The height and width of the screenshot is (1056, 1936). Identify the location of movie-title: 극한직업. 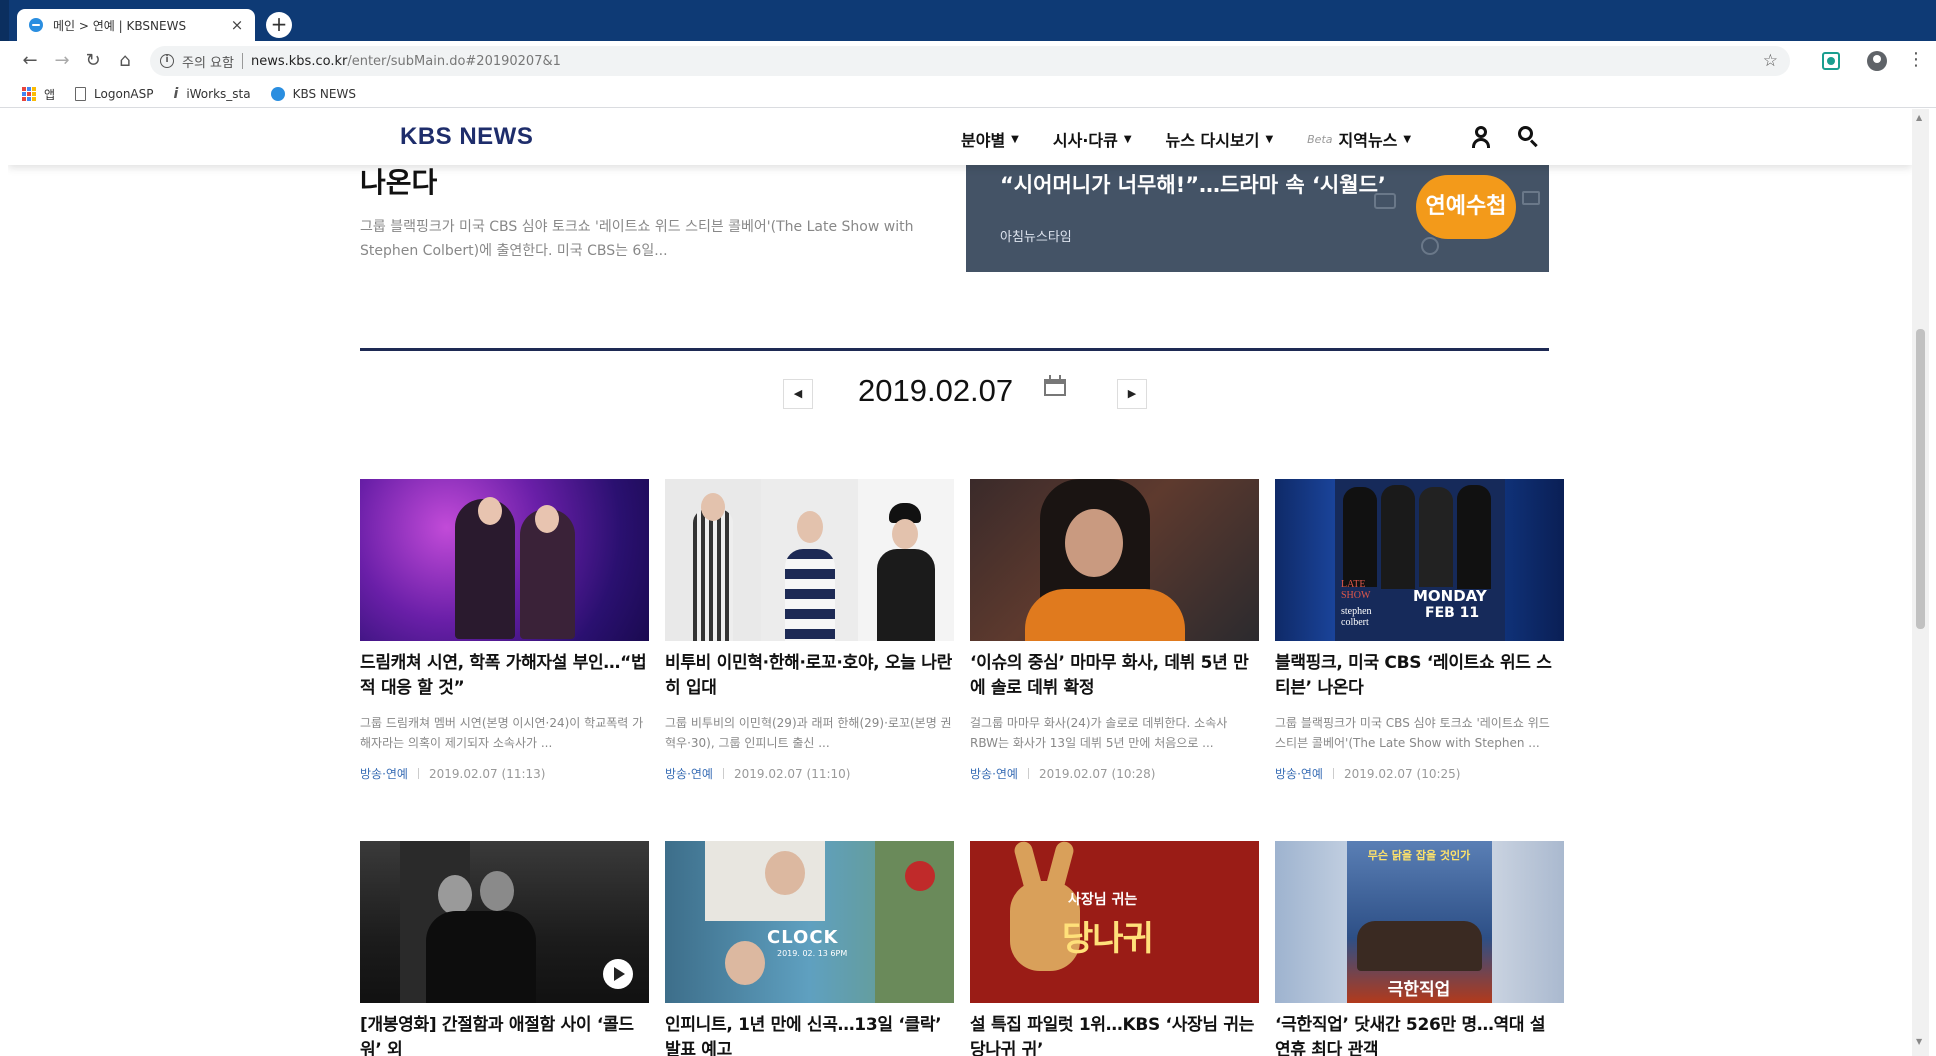
(1419, 990).